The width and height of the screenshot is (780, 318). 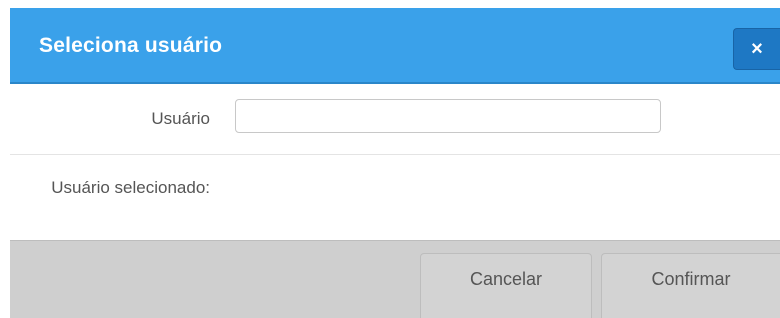 I want to click on close-icon: ×, so click(x=757, y=48).